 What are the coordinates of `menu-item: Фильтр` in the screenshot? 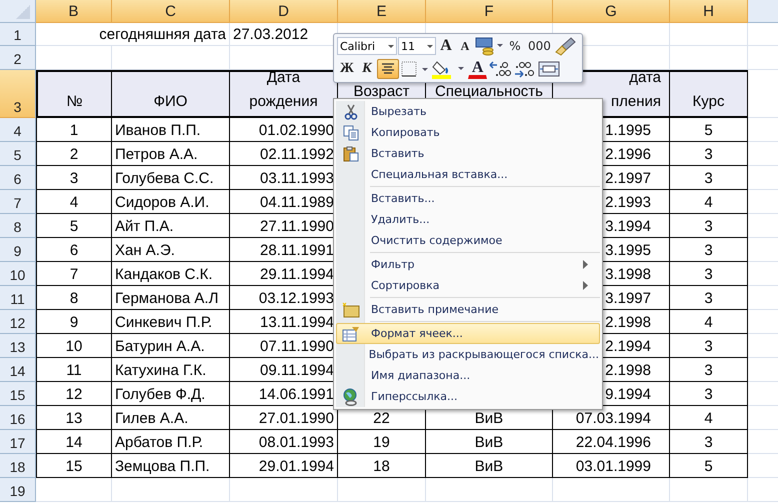 It's located at (468, 264).